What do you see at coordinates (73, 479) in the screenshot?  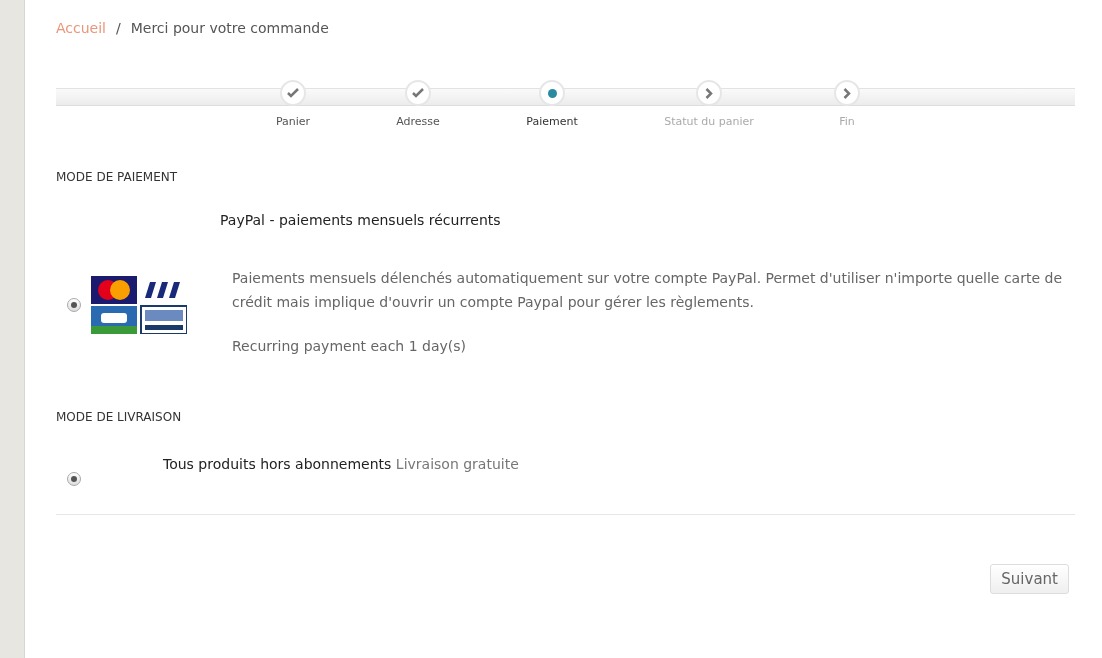 I see `delivery-radio` at bounding box center [73, 479].